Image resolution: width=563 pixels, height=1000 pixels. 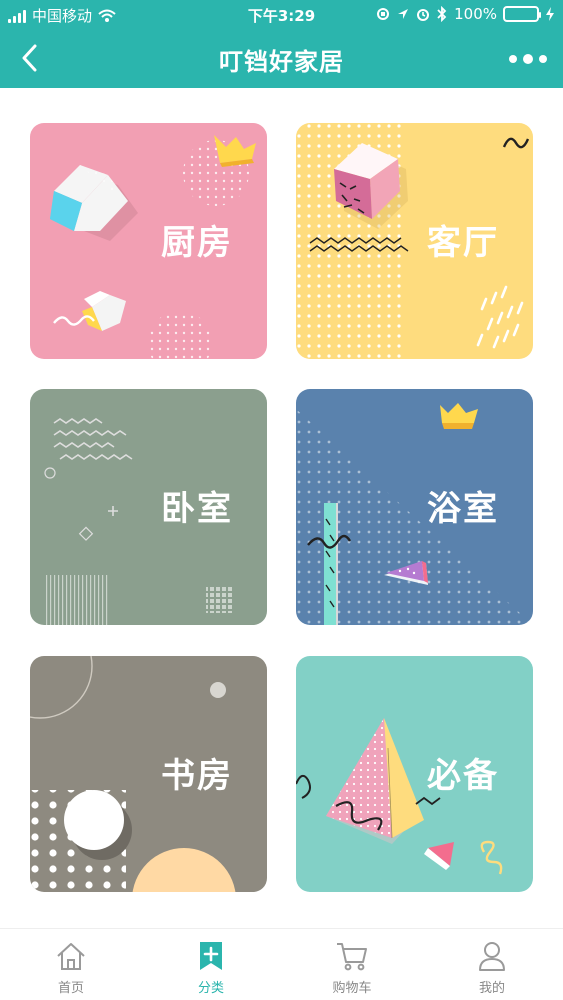 What do you see at coordinates (197, 776) in the screenshot?
I see `category-label: 书房` at bounding box center [197, 776].